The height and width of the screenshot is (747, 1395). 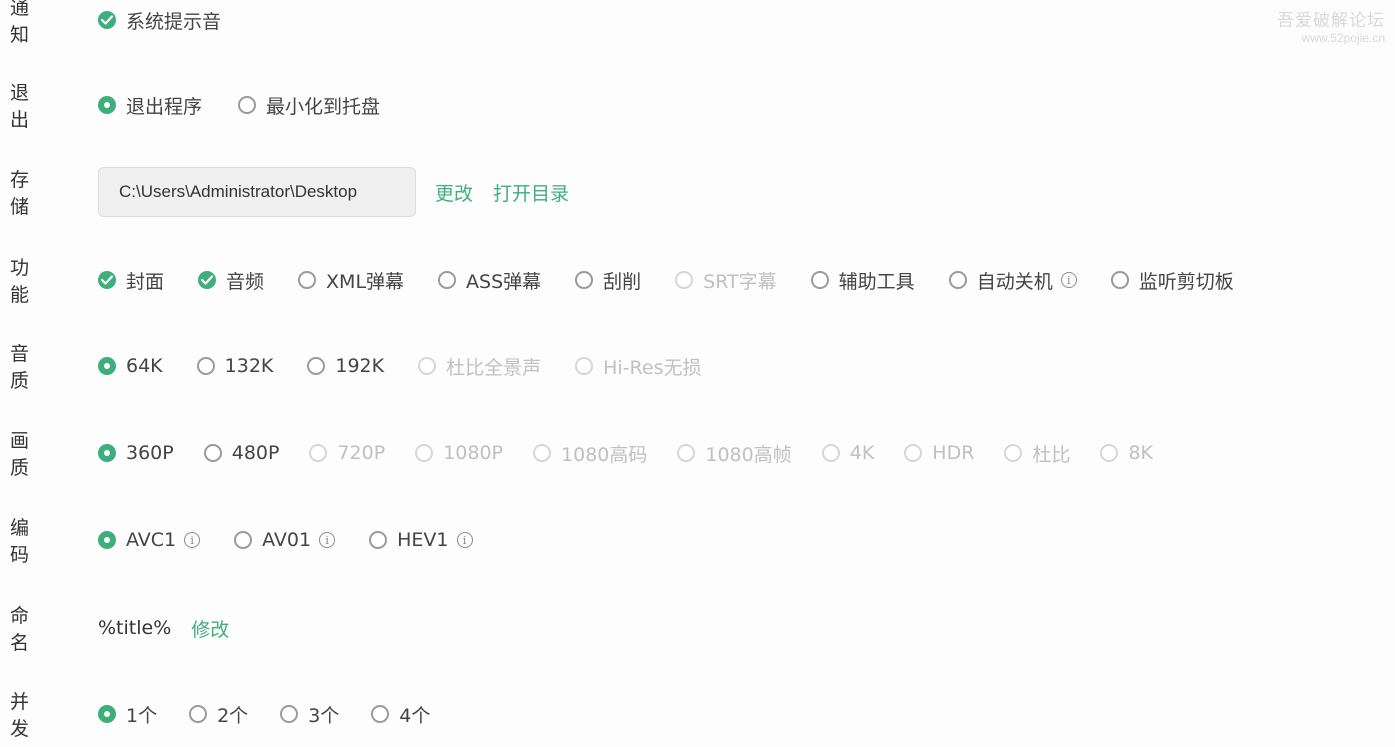 I want to click on video-quality-option: 杜比, so click(x=1037, y=453).